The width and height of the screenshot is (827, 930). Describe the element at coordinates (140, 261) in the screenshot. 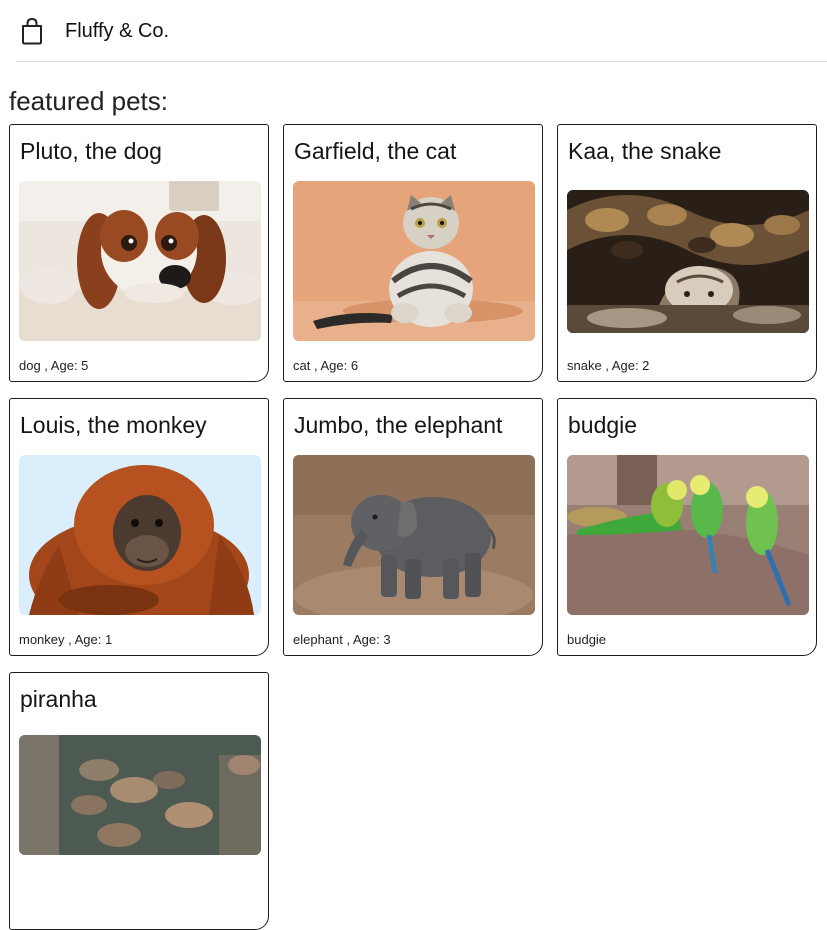

I see `dog-photo` at that location.